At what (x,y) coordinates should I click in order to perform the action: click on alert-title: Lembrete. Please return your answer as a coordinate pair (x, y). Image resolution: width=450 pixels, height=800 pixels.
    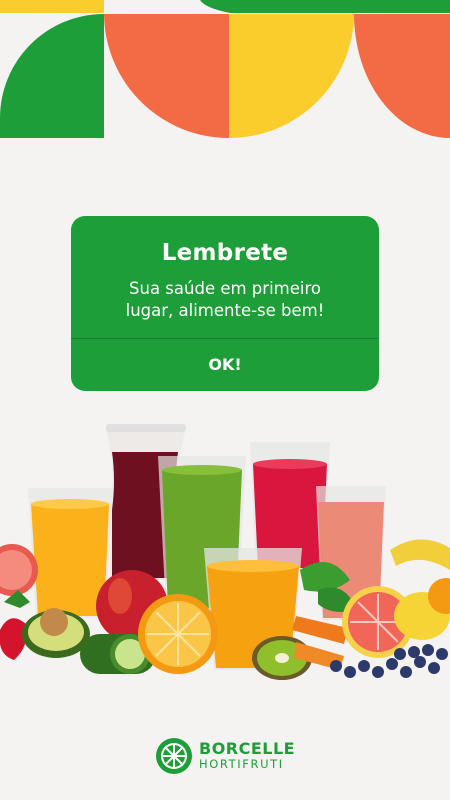
    Looking at the image, I should click on (225, 253).